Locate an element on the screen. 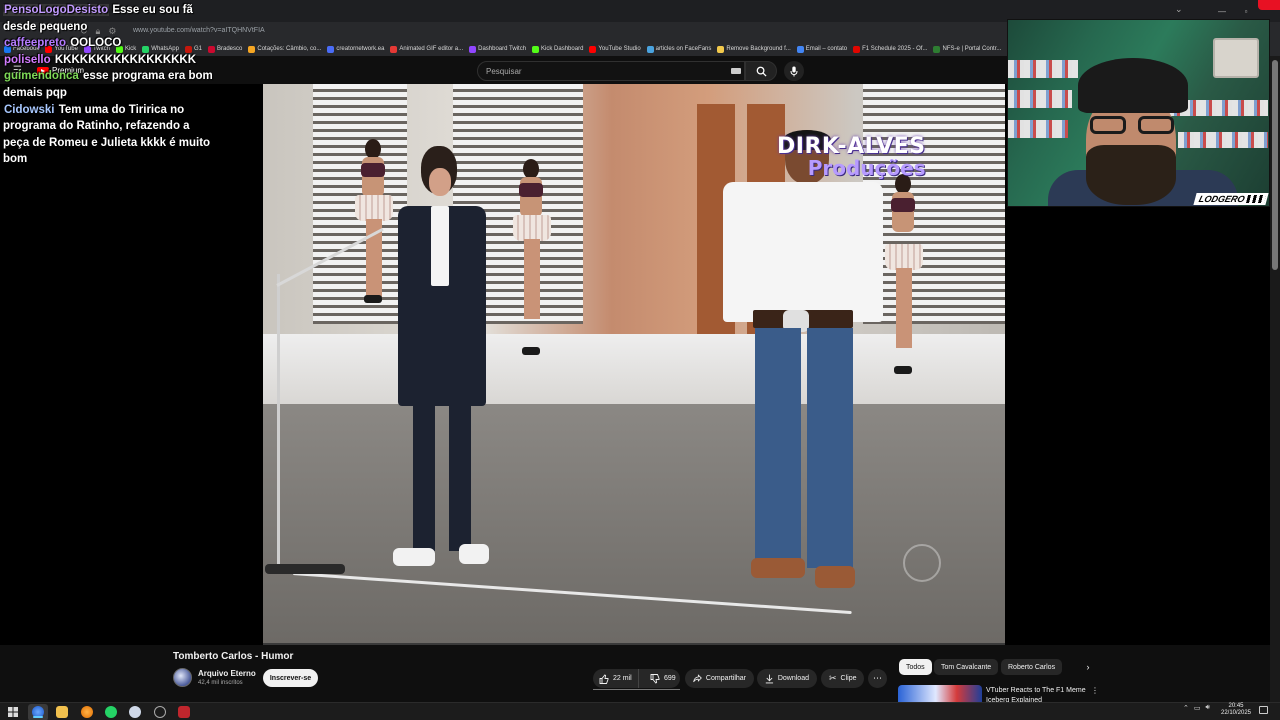 This screenshot has width=1280, height=720. watermark-line2: Produções is located at coordinates (866, 168).